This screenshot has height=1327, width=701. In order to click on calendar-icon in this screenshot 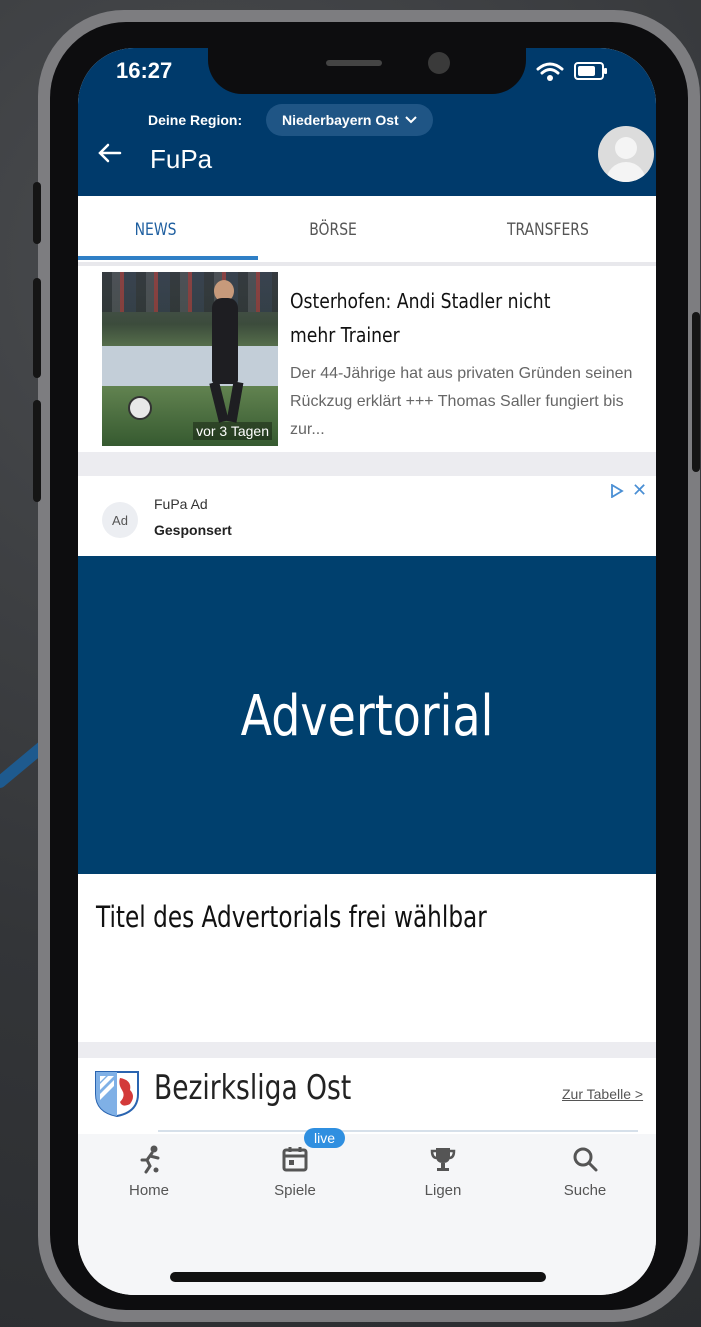, I will do `click(295, 1159)`.